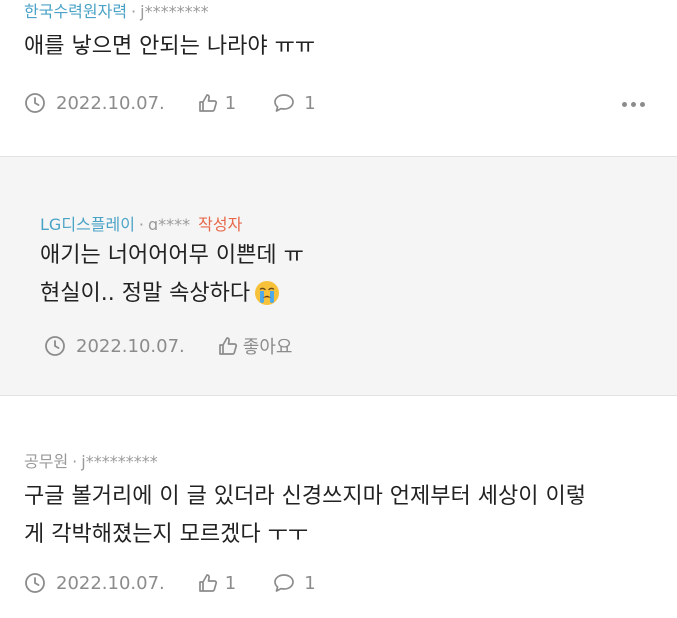 The image size is (677, 618). Describe the element at coordinates (75, 11) in the screenshot. I see `author-name: 한국수력원자력` at that location.